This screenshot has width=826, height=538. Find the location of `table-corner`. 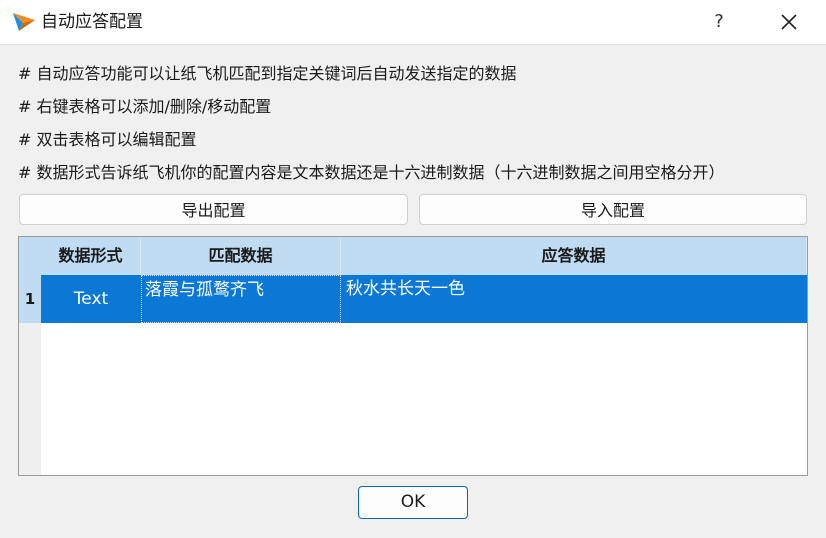

table-corner is located at coordinates (30, 256).